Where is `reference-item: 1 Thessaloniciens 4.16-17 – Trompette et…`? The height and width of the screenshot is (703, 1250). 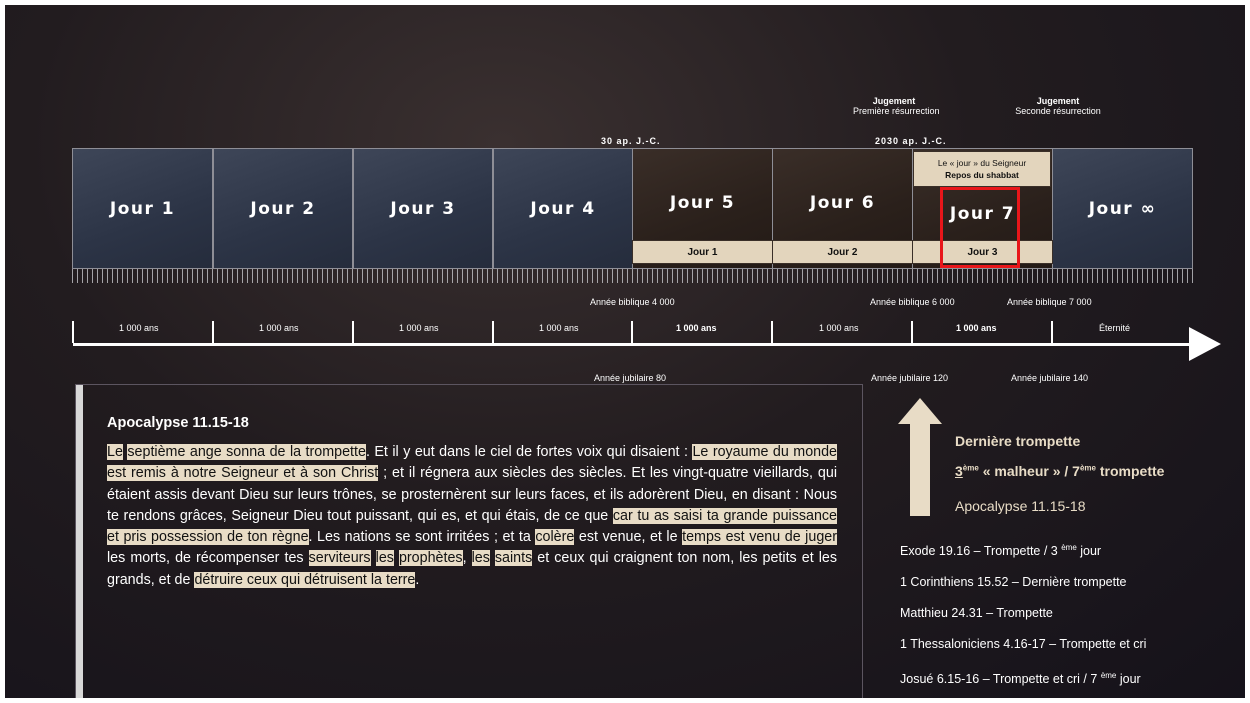
reference-item: 1 Thessaloniciens 4.16-17 – Trompette et… is located at coordinates (1023, 644).